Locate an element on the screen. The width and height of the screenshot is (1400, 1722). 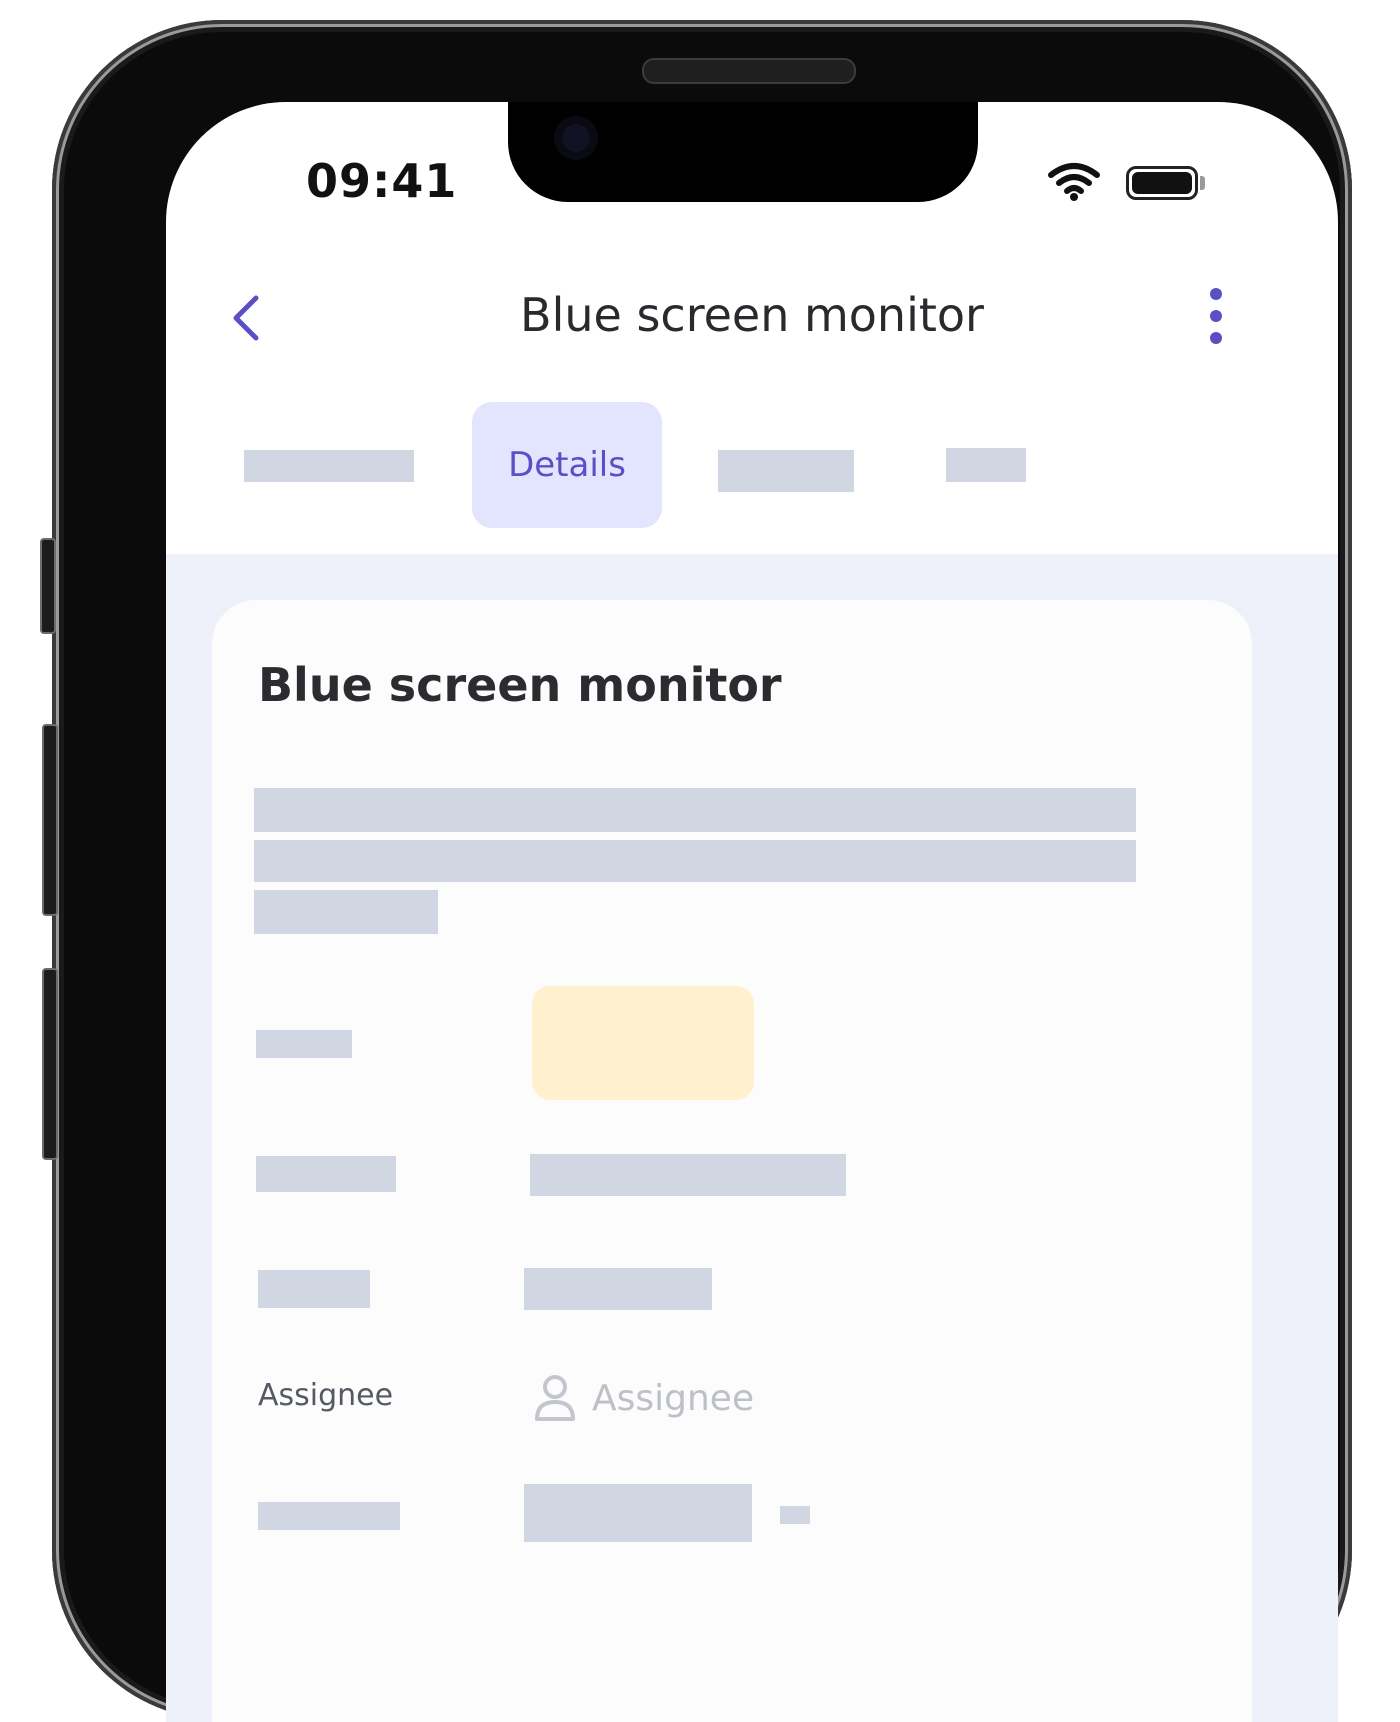
battery-icon is located at coordinates (1162, 183).